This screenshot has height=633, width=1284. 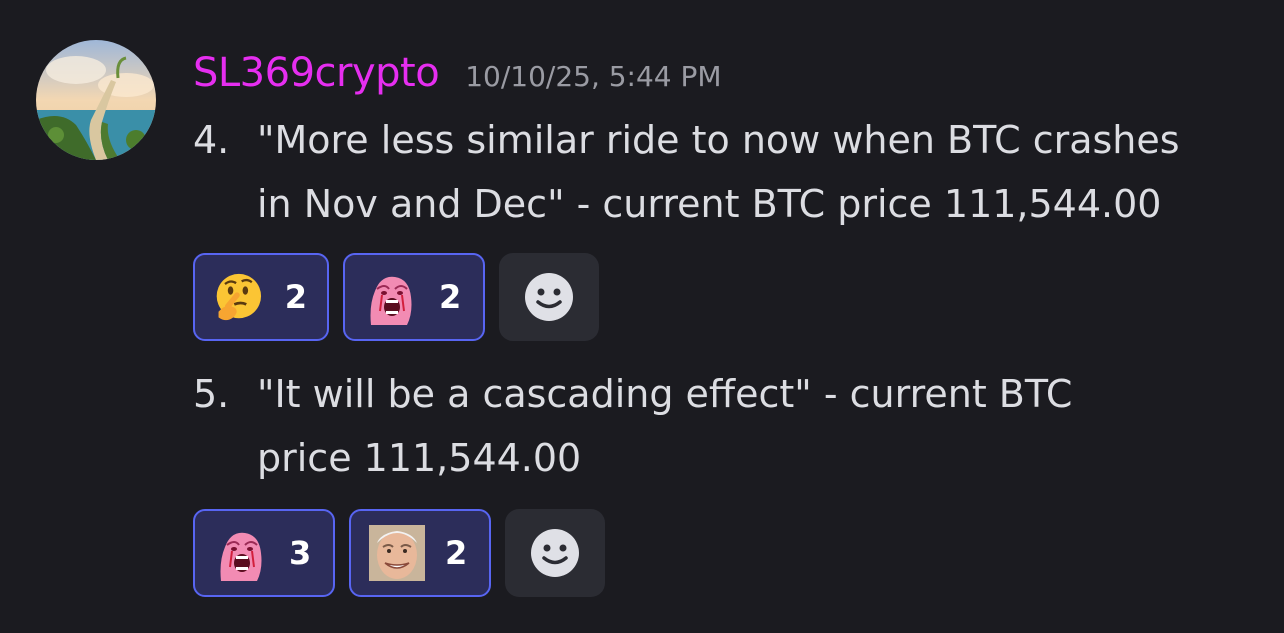 I want to click on username: SL369crypto, so click(x=316, y=73).